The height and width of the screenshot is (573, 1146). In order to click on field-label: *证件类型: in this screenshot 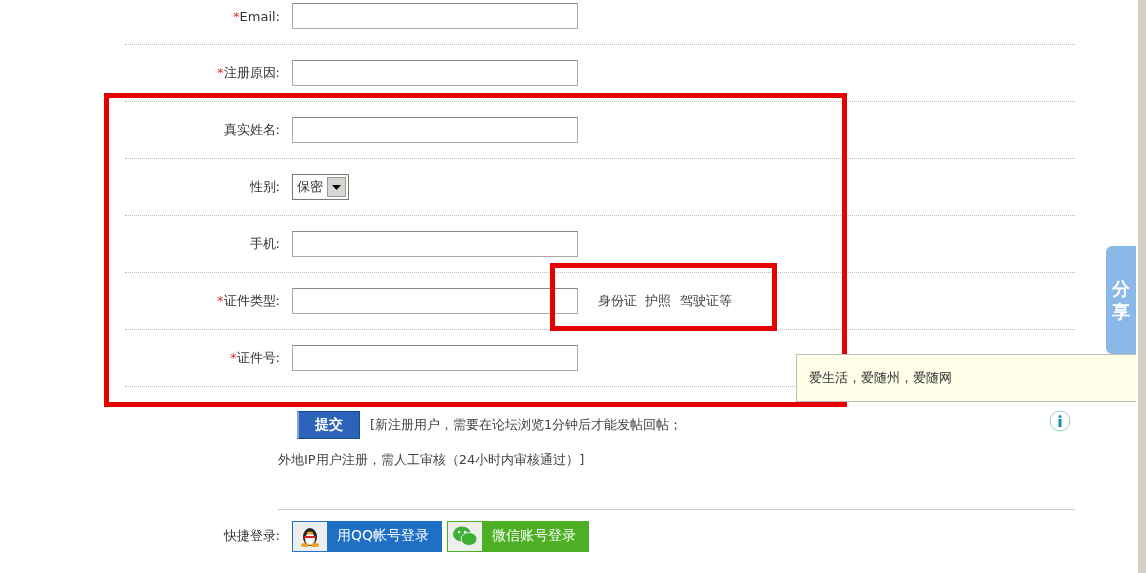, I will do `click(248, 301)`.